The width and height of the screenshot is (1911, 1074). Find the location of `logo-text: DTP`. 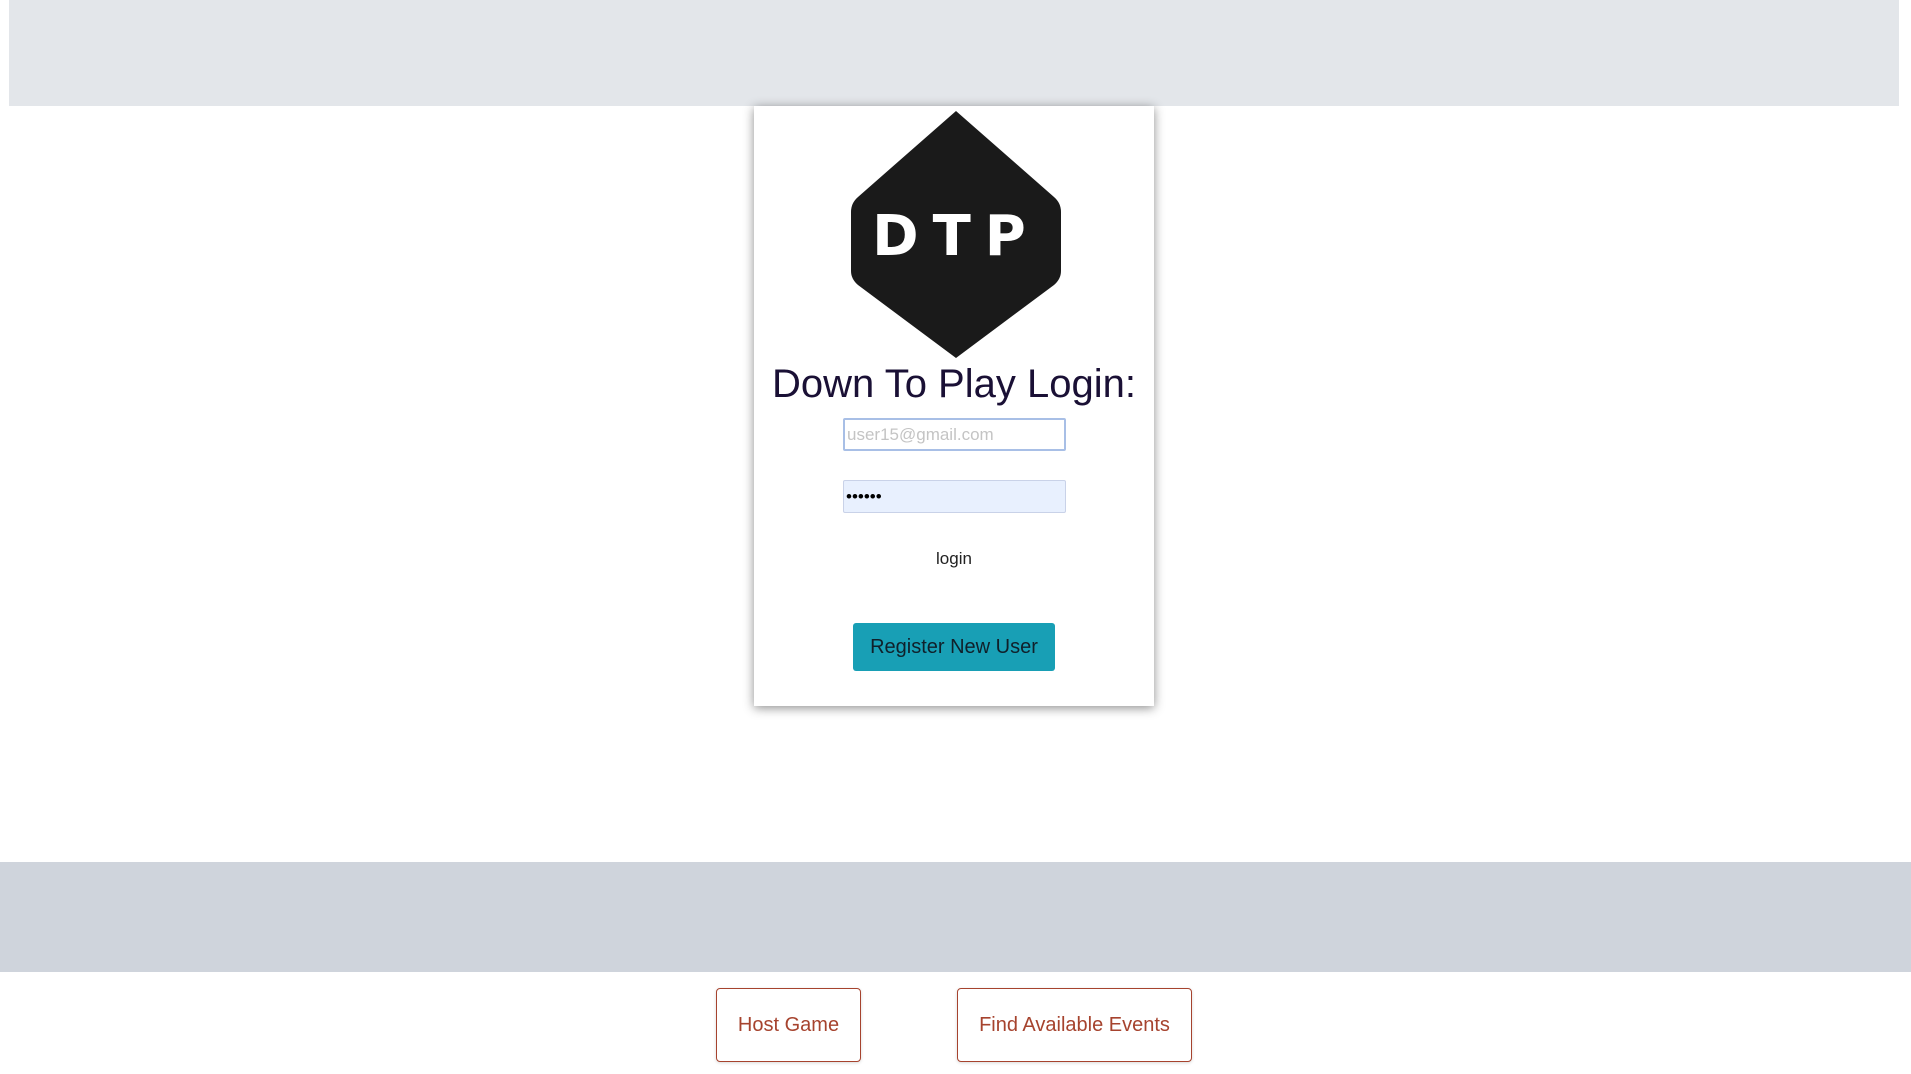

logo-text: DTP is located at coordinates (956, 236).